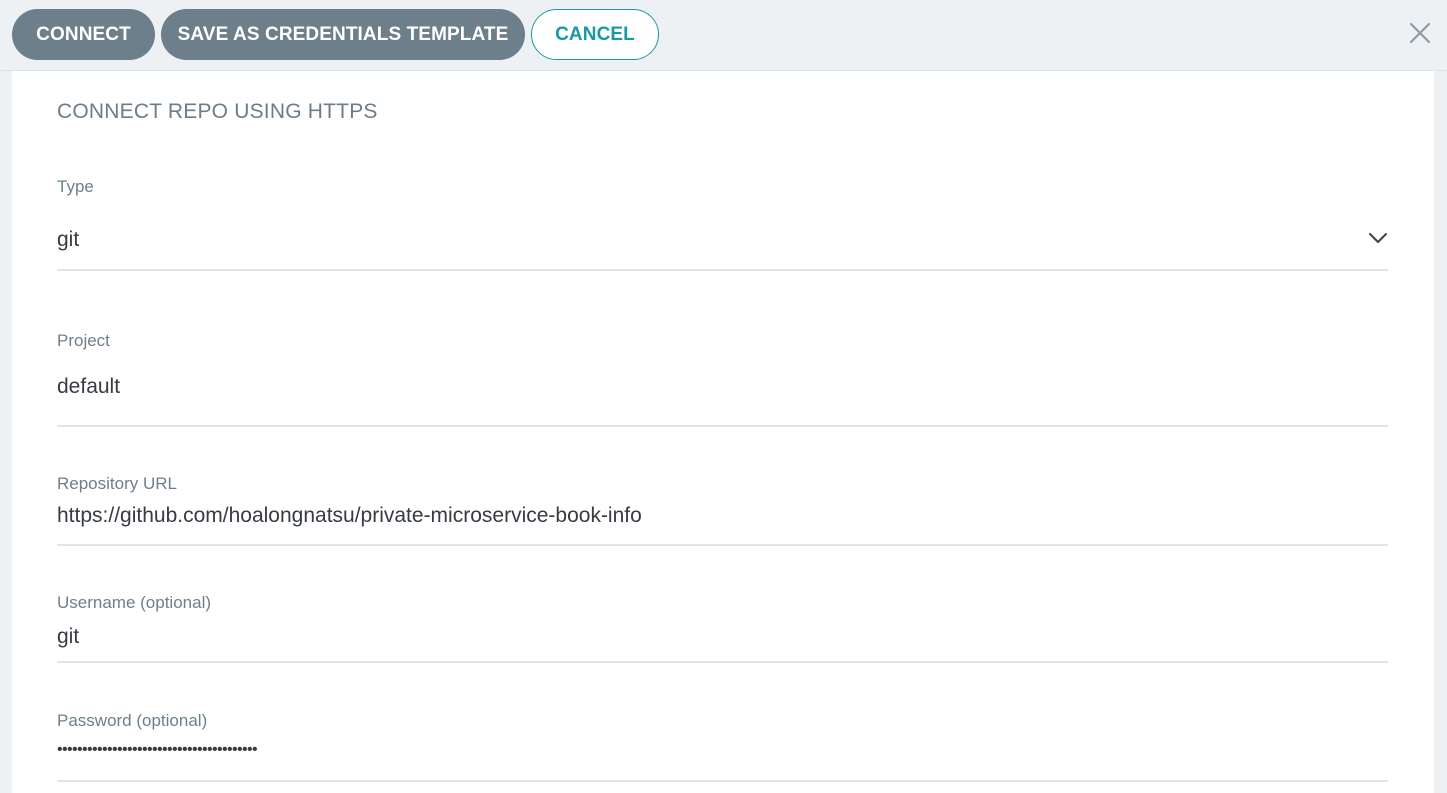 This screenshot has width=1447, height=793. I want to click on password-label: Password (optional), so click(132, 720).